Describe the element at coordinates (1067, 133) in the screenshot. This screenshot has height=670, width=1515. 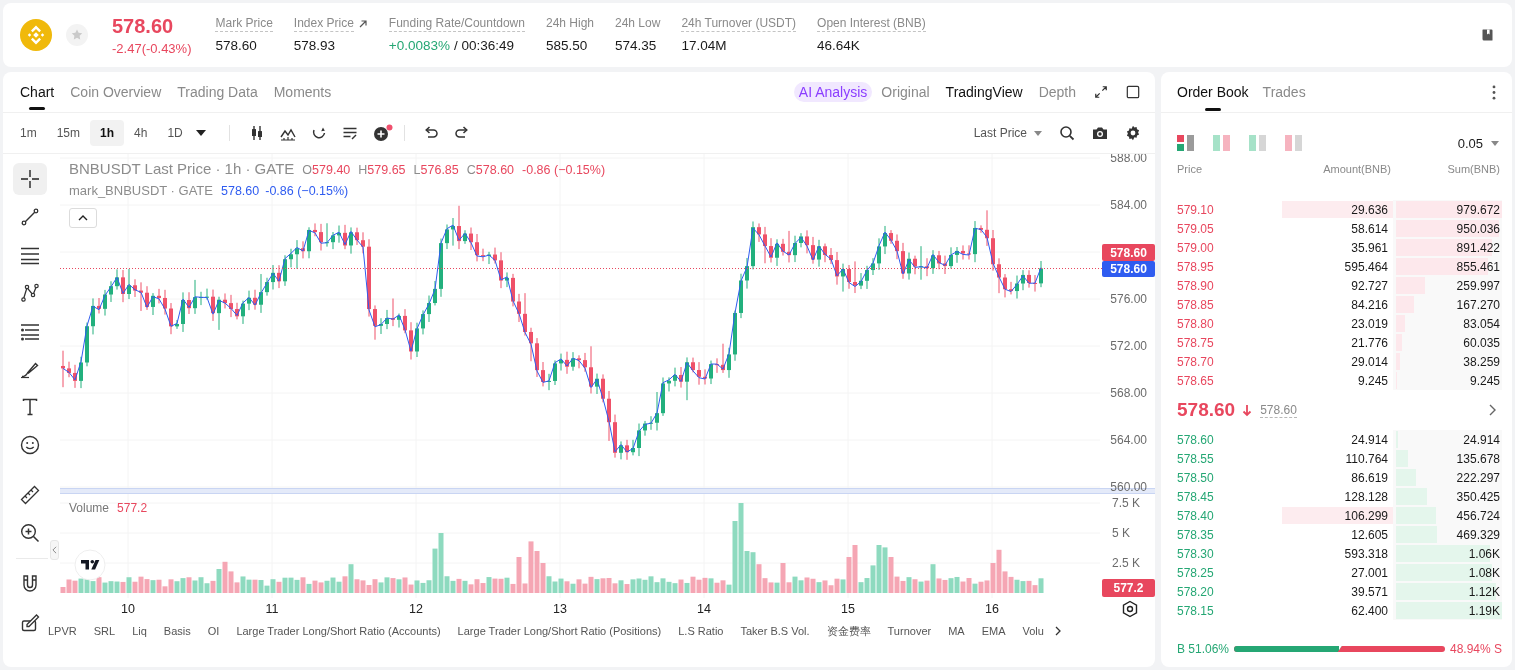
I see `search-icon` at that location.